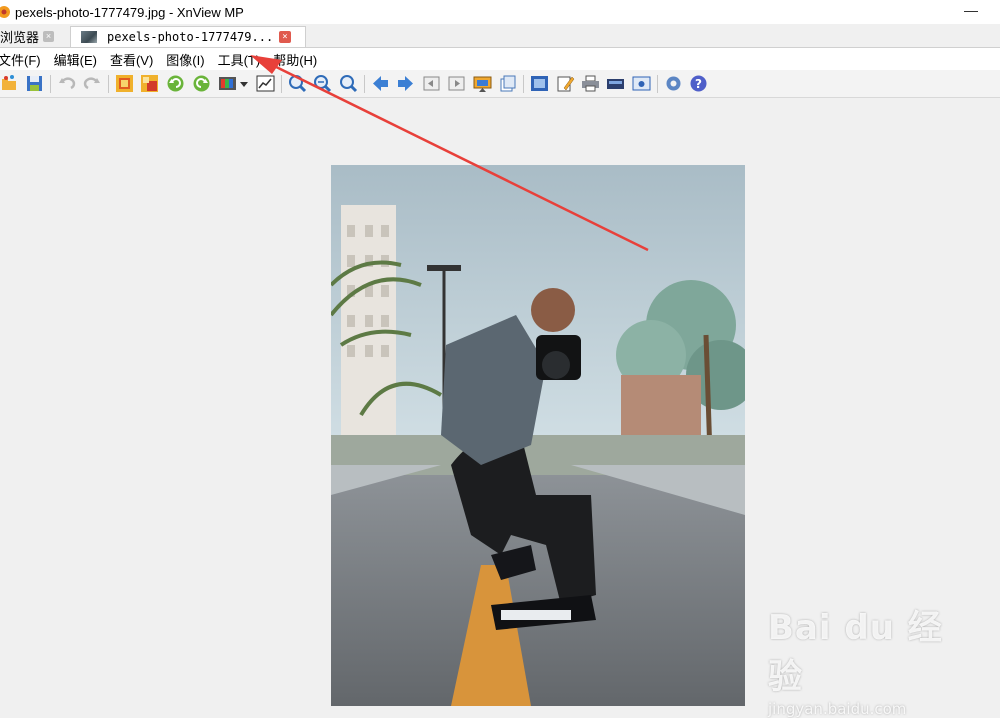 The image size is (1000, 718). I want to click on crop-icon, so click(124, 83).